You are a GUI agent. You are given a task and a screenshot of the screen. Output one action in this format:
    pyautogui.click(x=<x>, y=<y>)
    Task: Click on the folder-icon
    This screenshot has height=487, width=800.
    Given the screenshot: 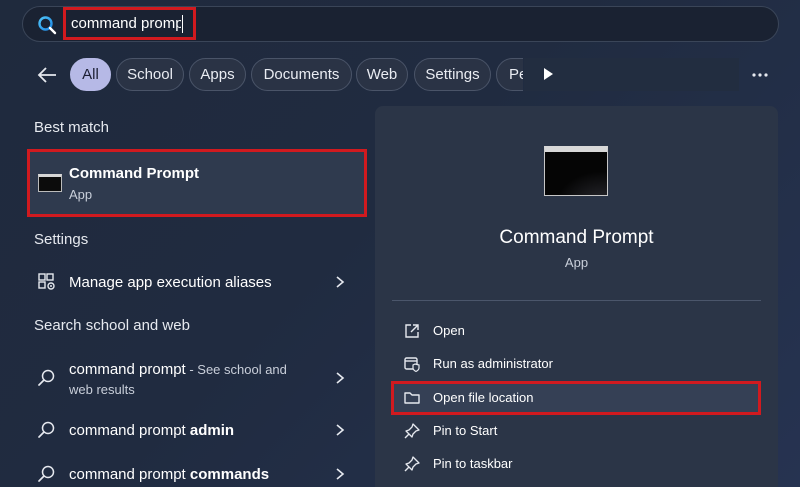 What is the action you would take?
    pyautogui.click(x=412, y=398)
    